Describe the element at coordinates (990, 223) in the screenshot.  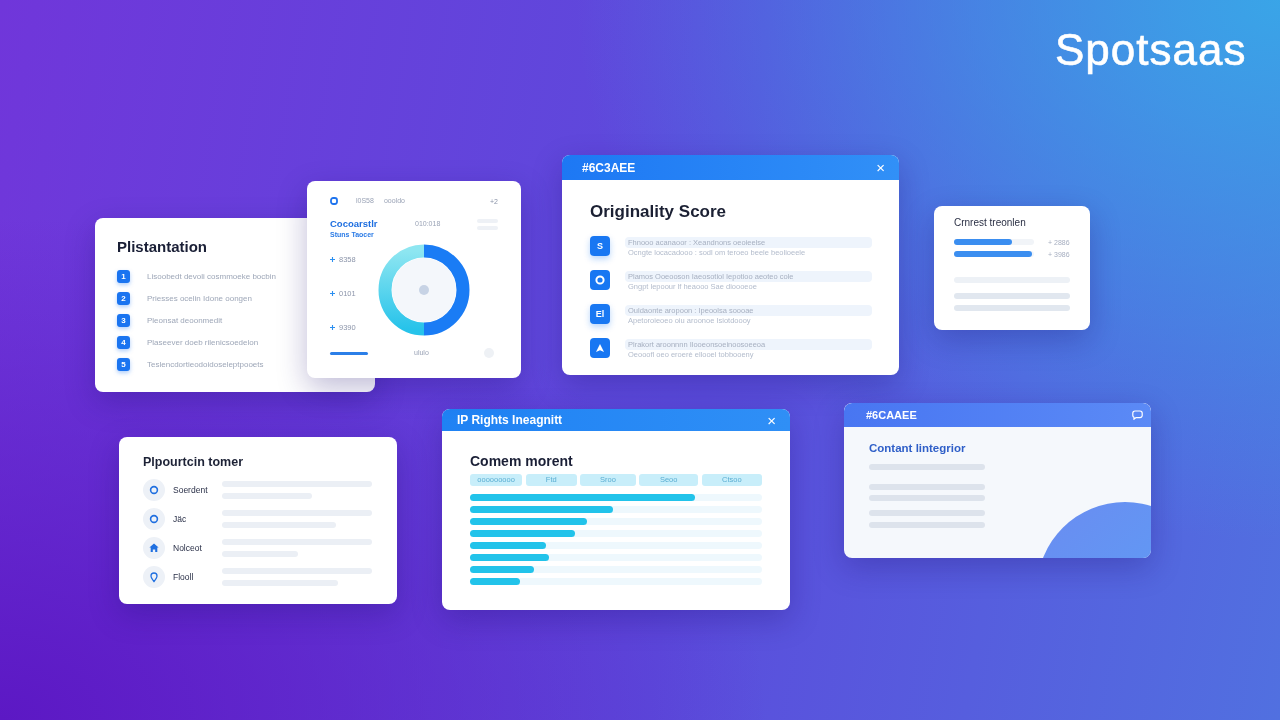
I see `card-title: Crnrest treonlen` at that location.